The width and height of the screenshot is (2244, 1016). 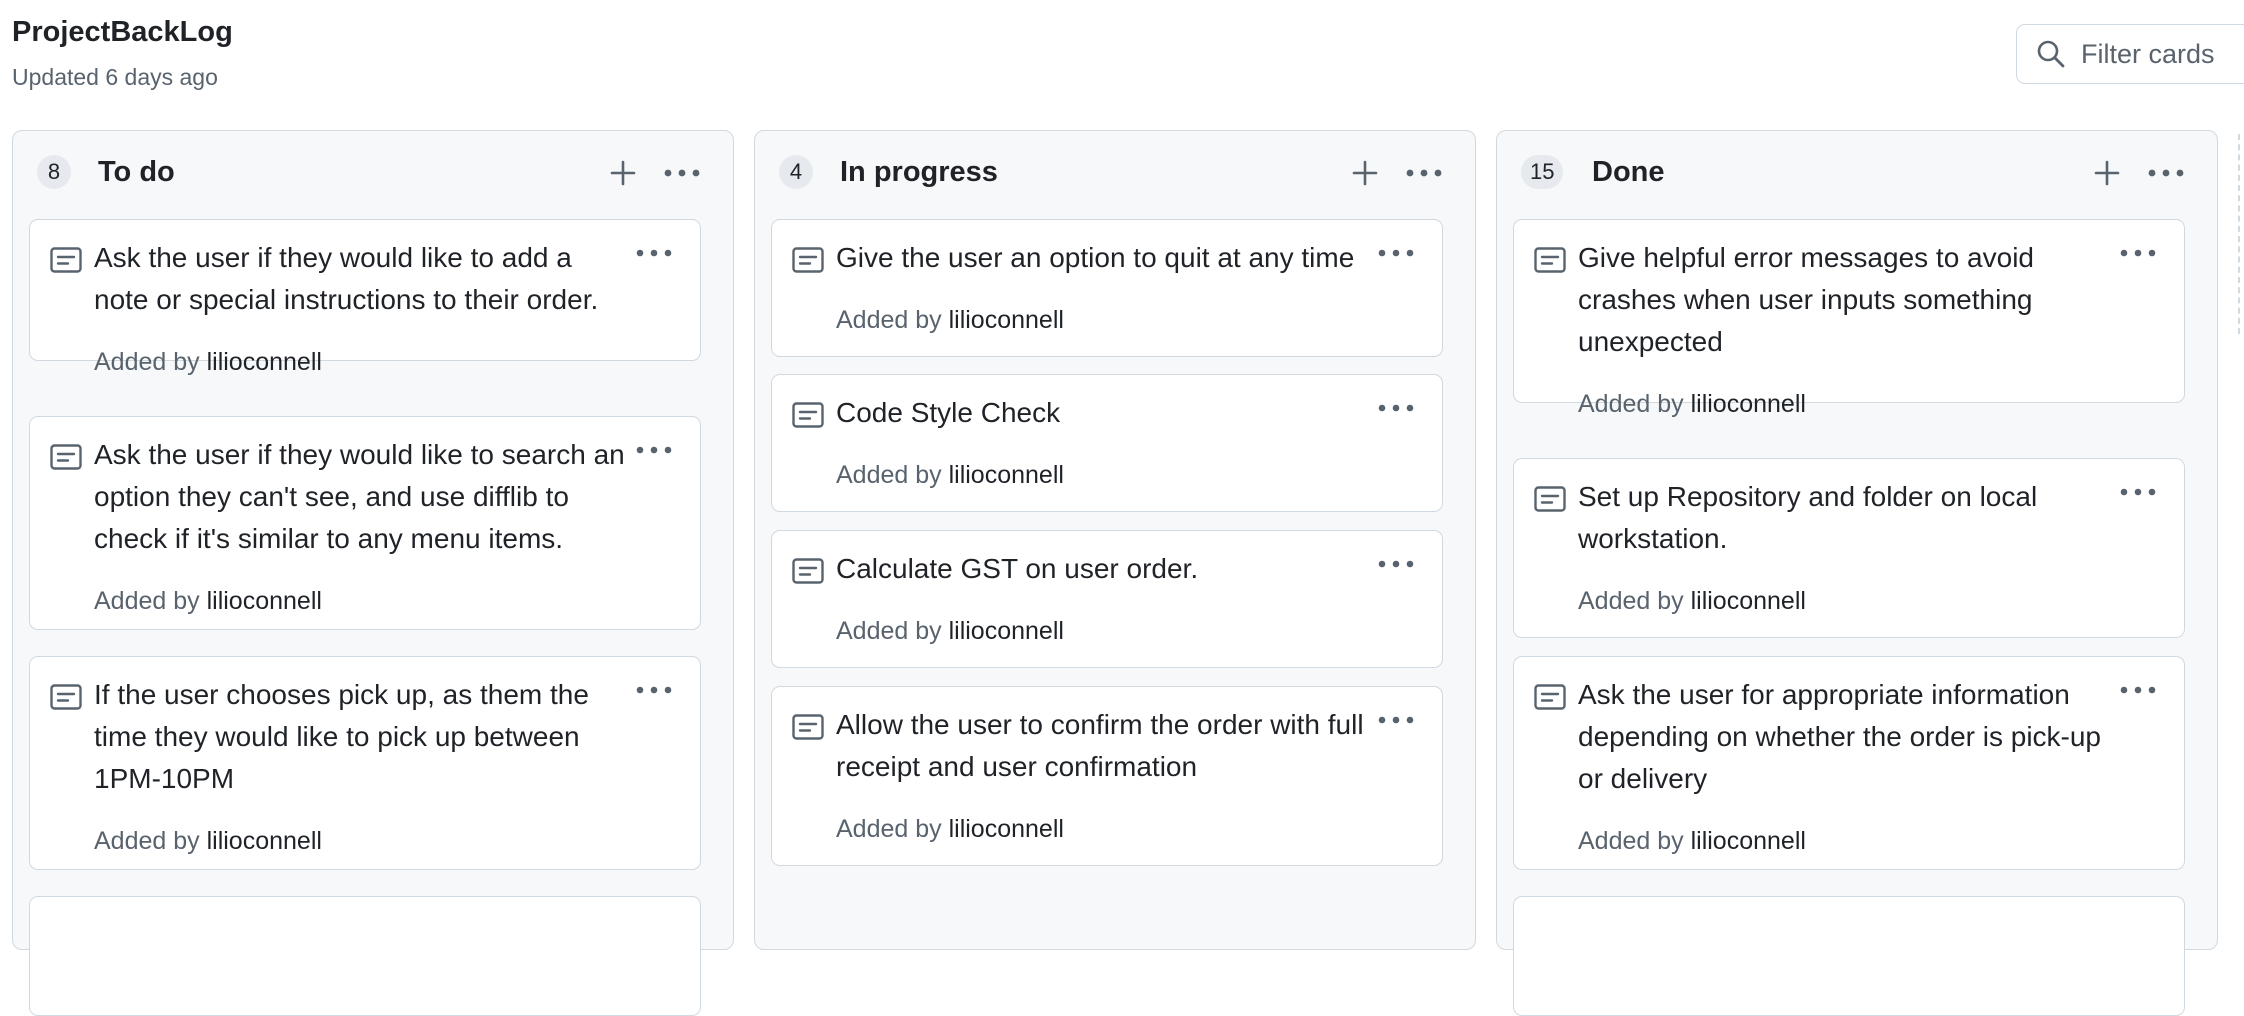 What do you see at coordinates (948, 412) in the screenshot?
I see `card-title: Code Style Check` at bounding box center [948, 412].